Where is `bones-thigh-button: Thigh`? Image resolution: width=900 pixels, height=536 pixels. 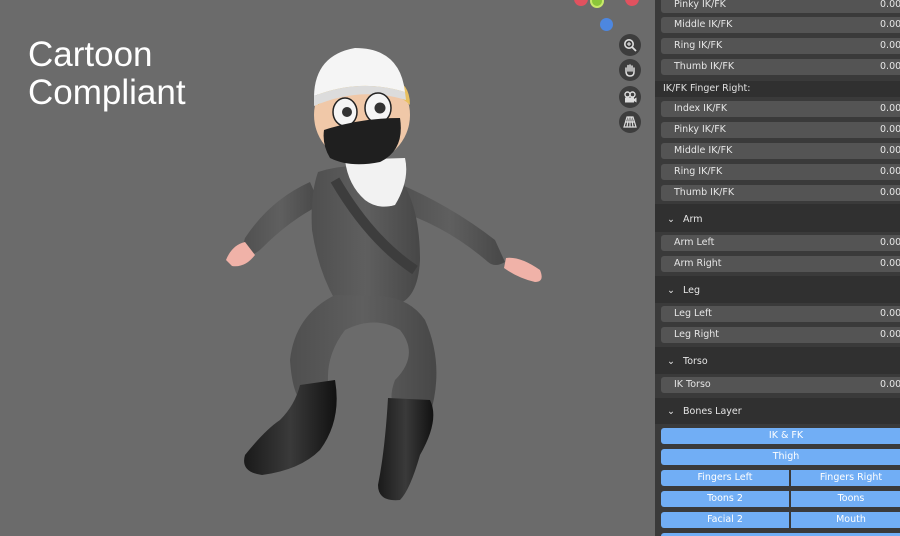 bones-thigh-button: Thigh is located at coordinates (780, 457).